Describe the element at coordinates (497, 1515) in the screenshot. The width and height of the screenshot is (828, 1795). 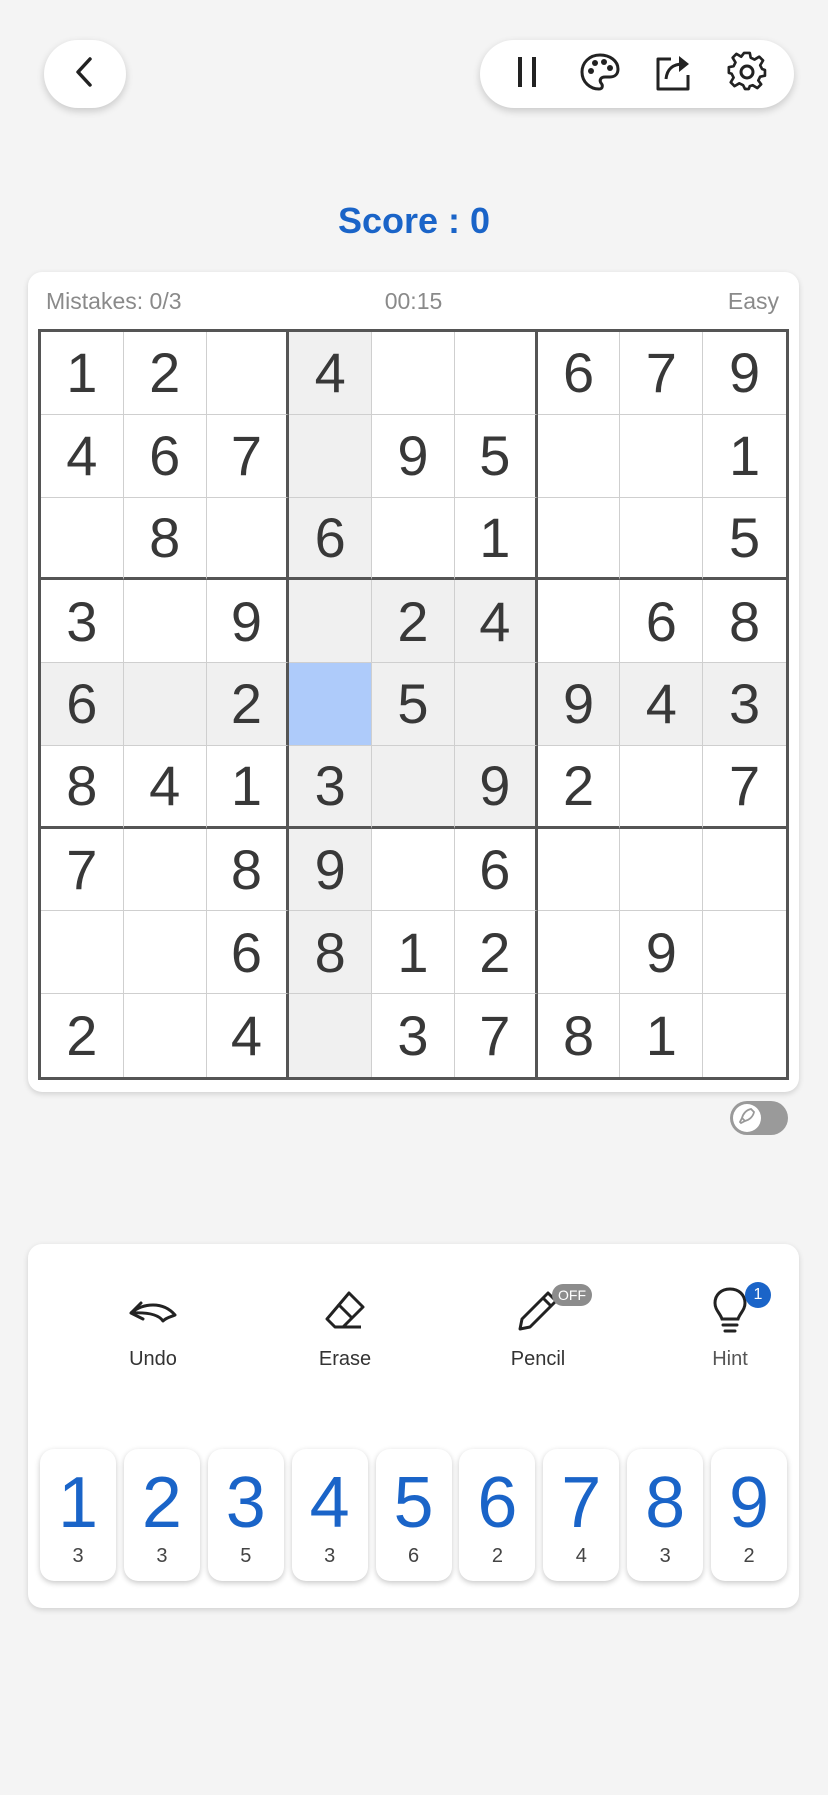
I see `number-key-6: 62` at that location.